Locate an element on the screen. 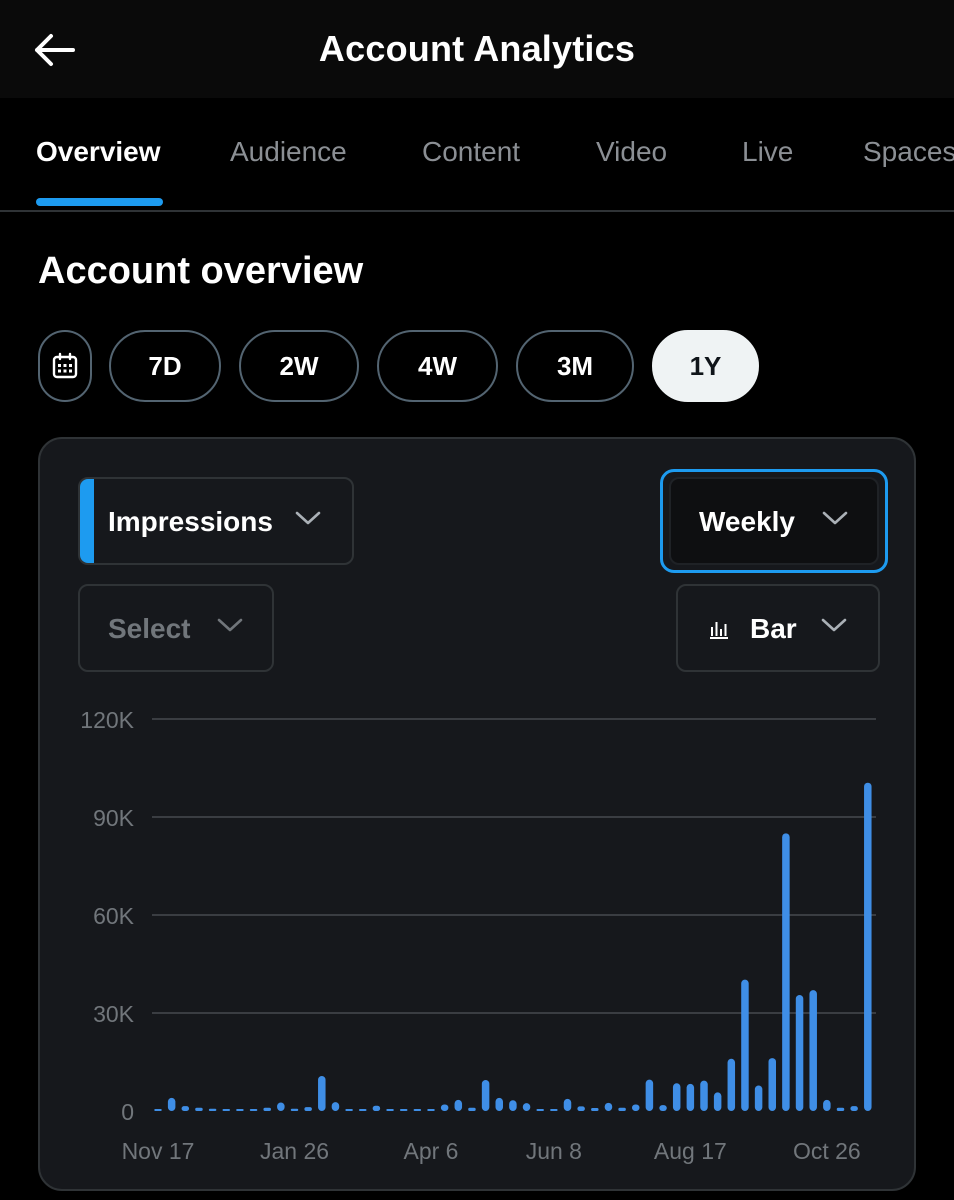  y-tick-label: 0 is located at coordinates (127, 1112).